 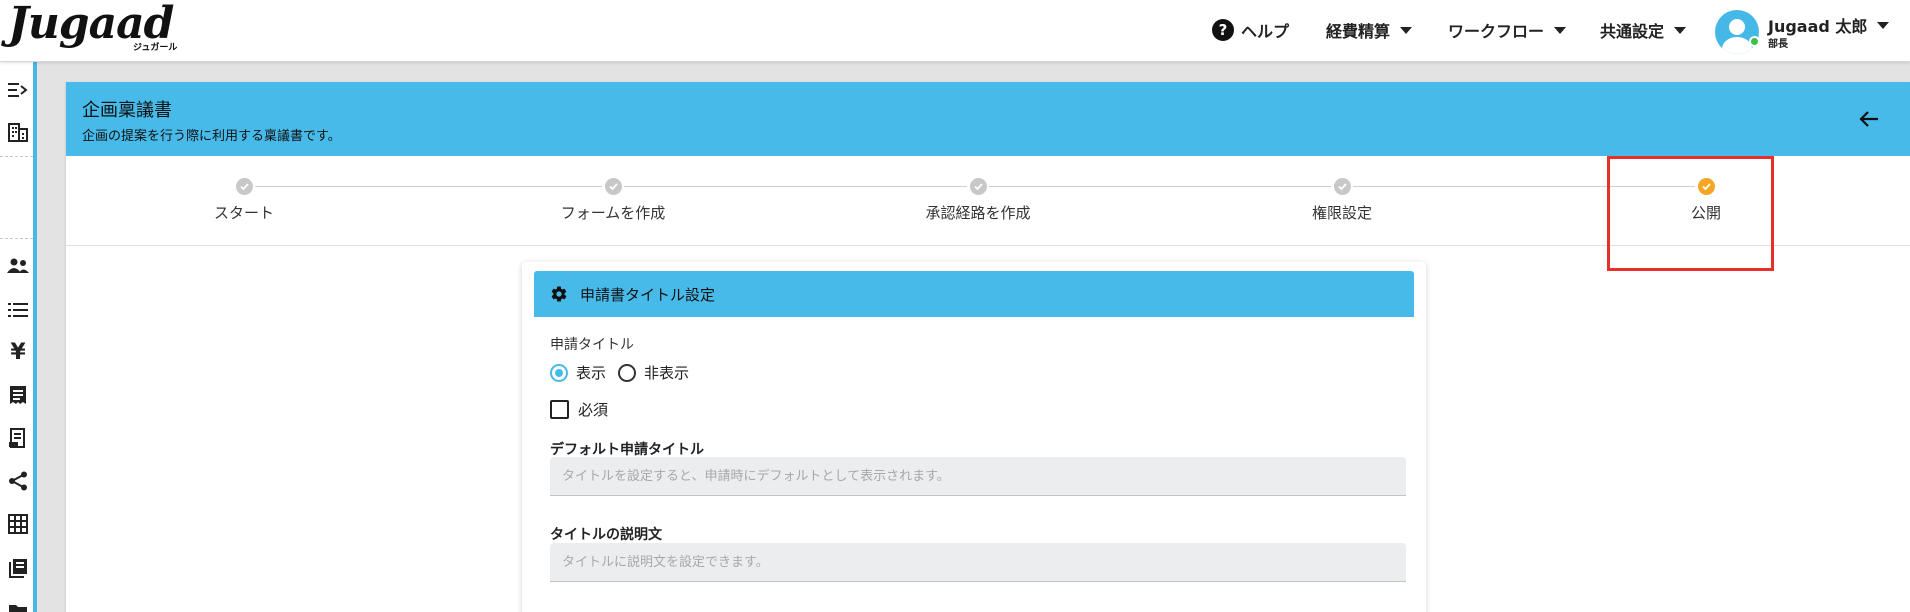 What do you see at coordinates (559, 372) in the screenshot?
I see `radio-show` at bounding box center [559, 372].